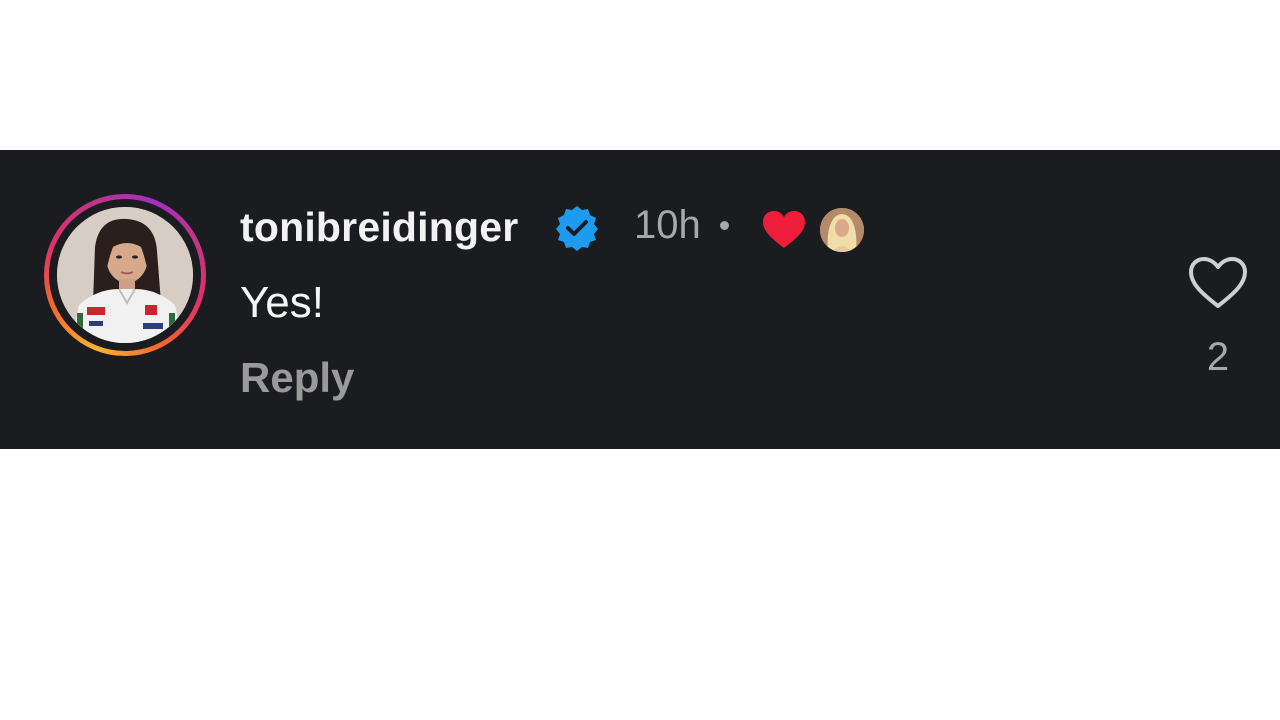  What do you see at coordinates (667, 225) in the screenshot?
I see `comment-timestamp: 10h` at bounding box center [667, 225].